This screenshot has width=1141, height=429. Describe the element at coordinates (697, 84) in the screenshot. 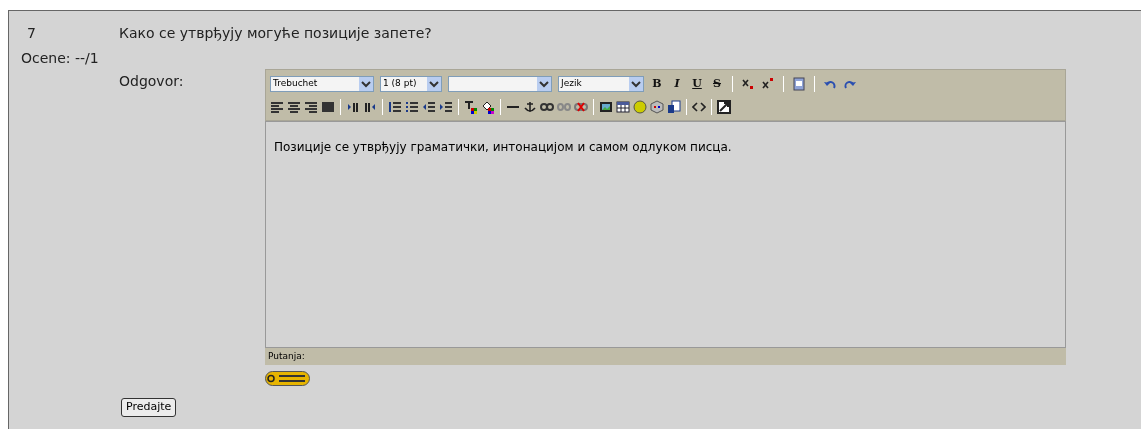

I see `underline-button: U` at that location.